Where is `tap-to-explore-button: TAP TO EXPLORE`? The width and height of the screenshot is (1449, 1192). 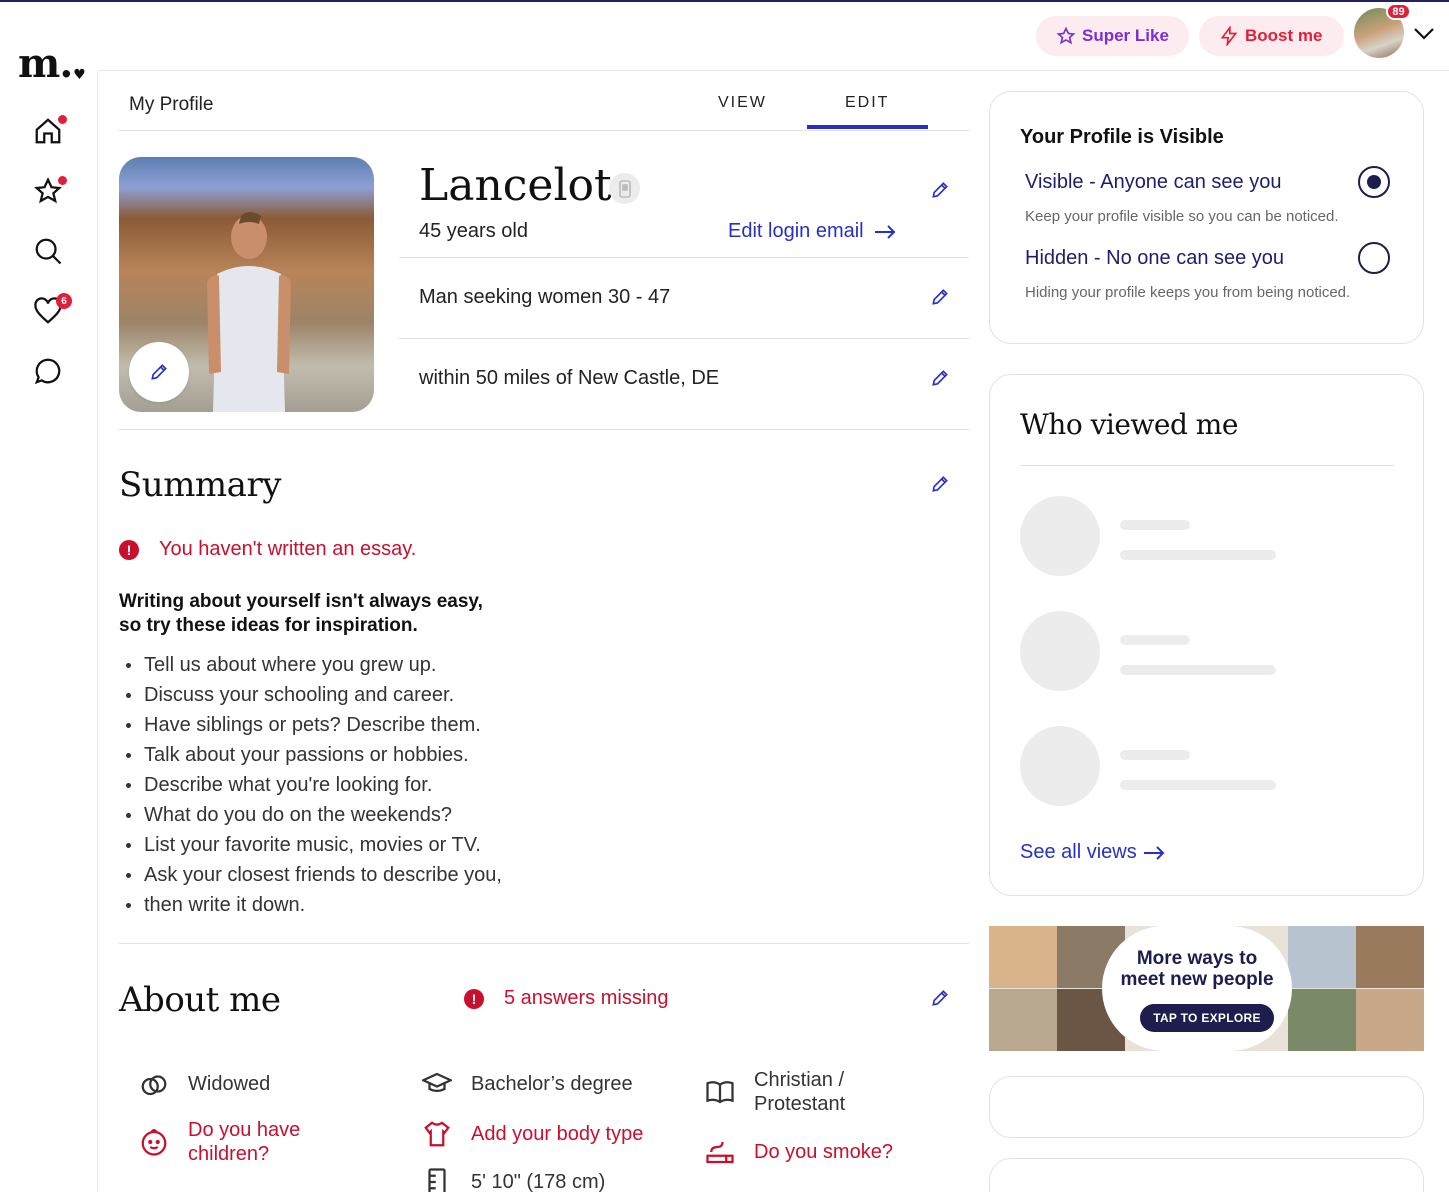 tap-to-explore-button: TAP TO EXPLORE is located at coordinates (1207, 1018).